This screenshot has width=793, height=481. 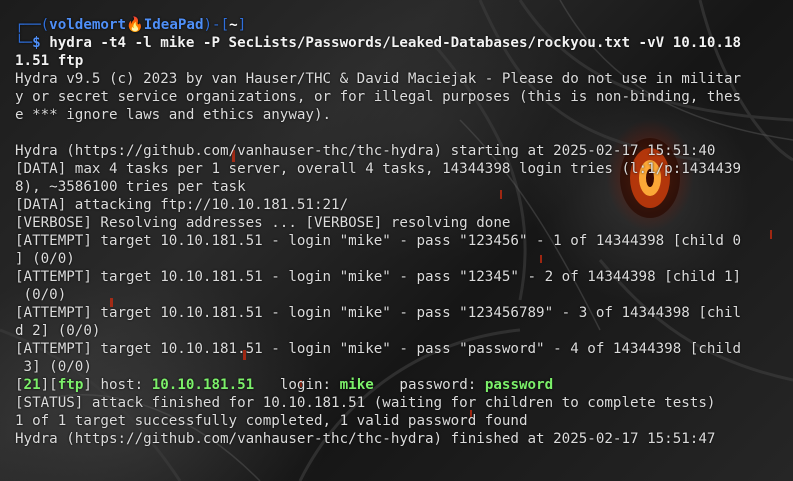 What do you see at coordinates (49, 61) in the screenshot?
I see `command-text-wrap: 1.51 ftp` at bounding box center [49, 61].